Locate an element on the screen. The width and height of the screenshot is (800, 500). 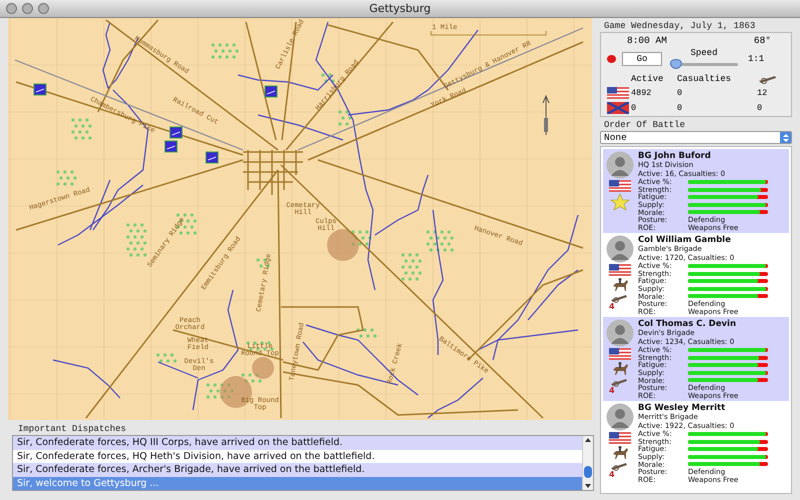
order-of-battle-title: Order Of Battle is located at coordinates (645, 125).